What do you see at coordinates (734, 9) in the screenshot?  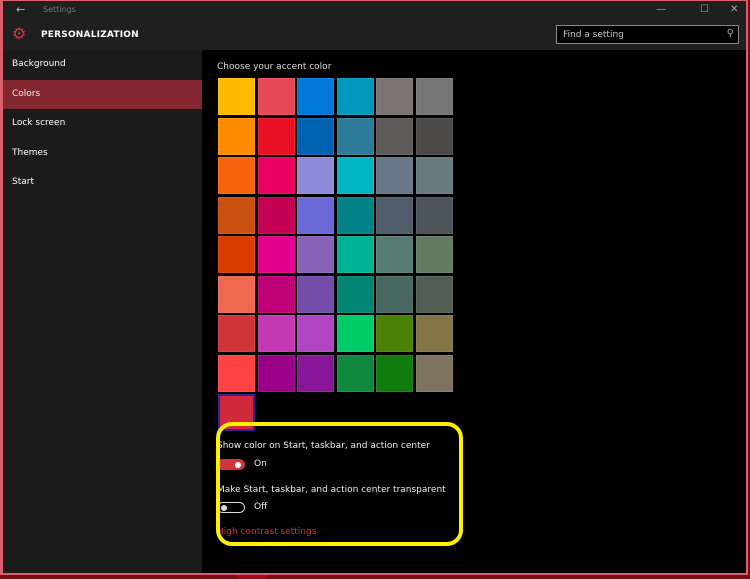 I see `close-icon: ✕` at bounding box center [734, 9].